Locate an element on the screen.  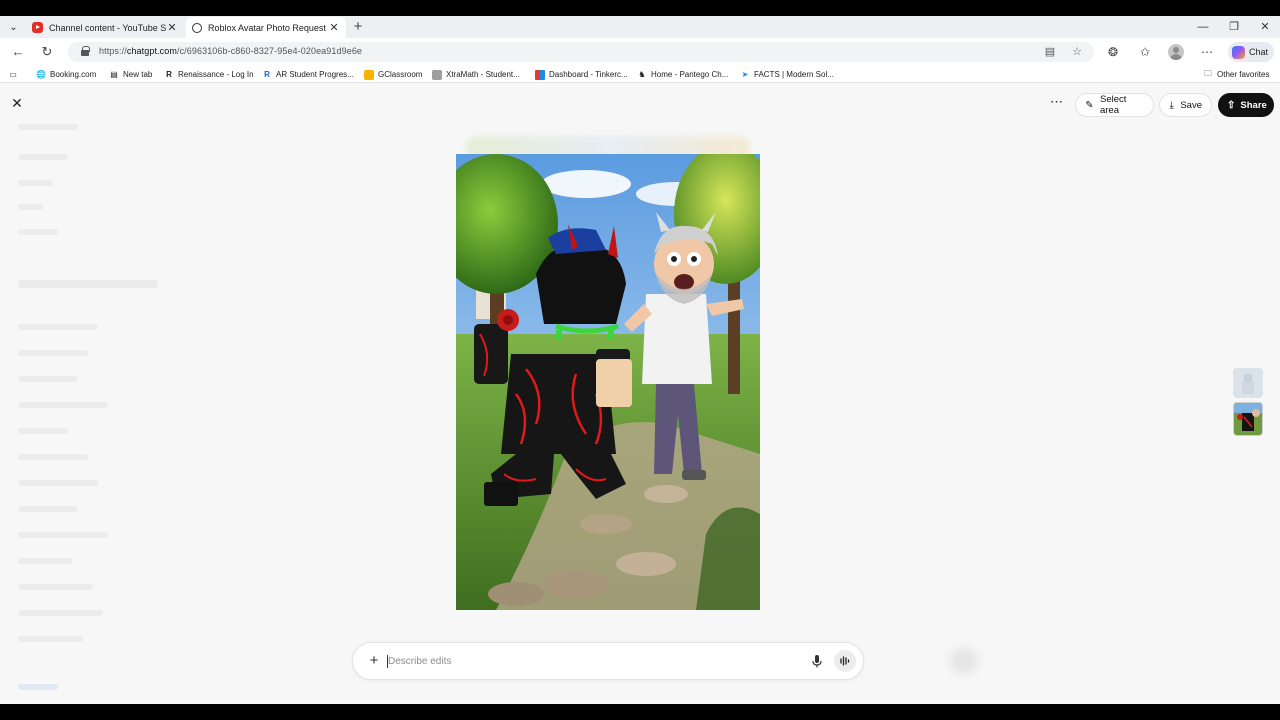
tab-youtube-studio: Channel content - YouTube Studio ✕ is located at coordinates (105, 27).